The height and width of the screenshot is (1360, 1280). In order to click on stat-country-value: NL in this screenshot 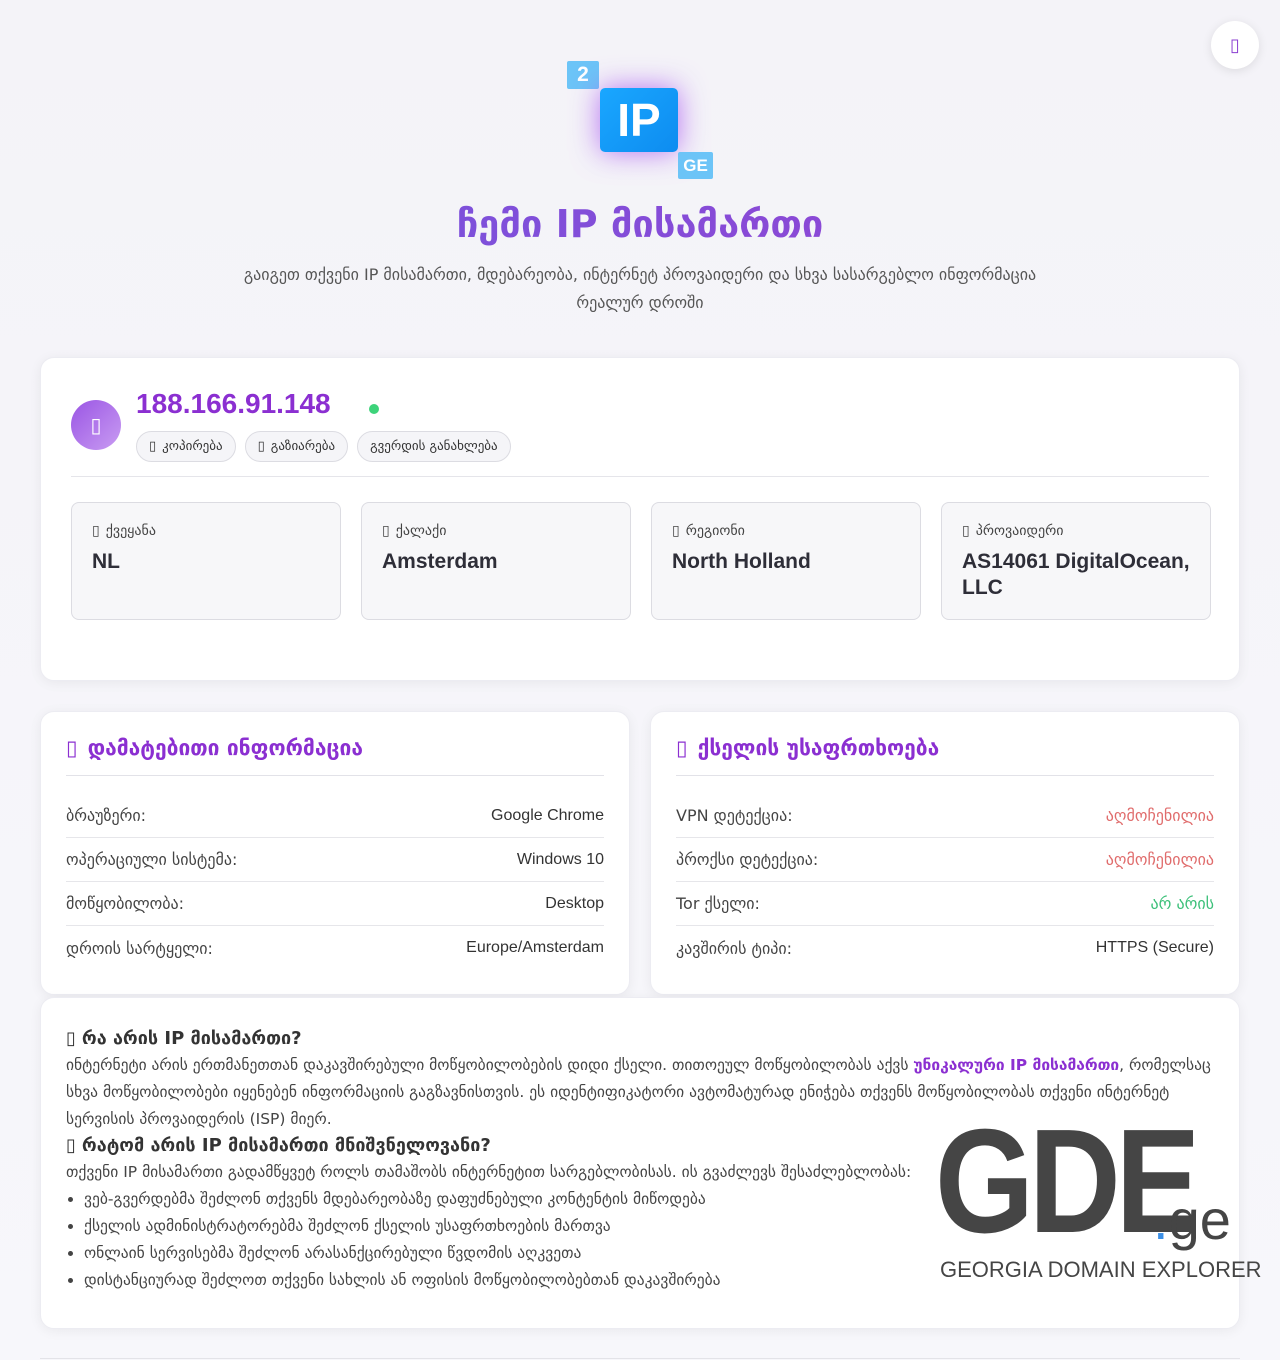, I will do `click(106, 561)`.